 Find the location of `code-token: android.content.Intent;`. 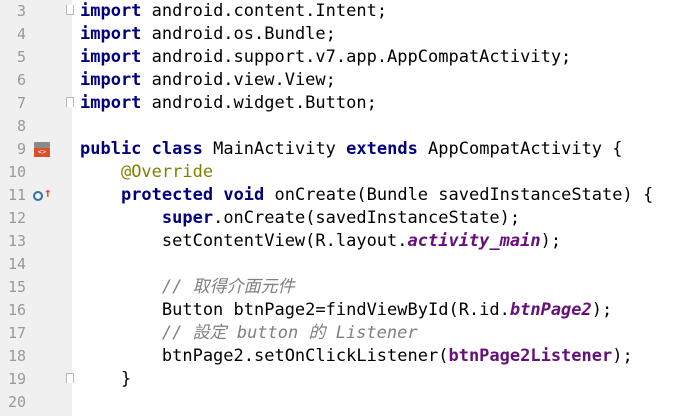

code-token: android.content.Intent; is located at coordinates (264, 11).